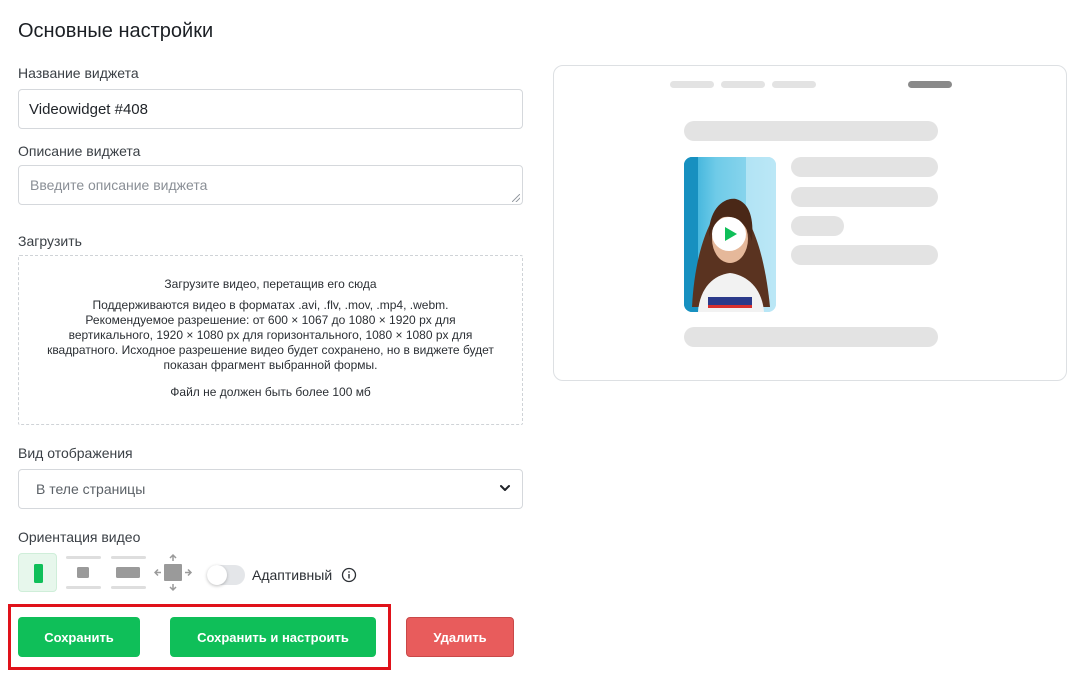  I want to click on orientation-label: Ориентация видео, so click(79, 537).